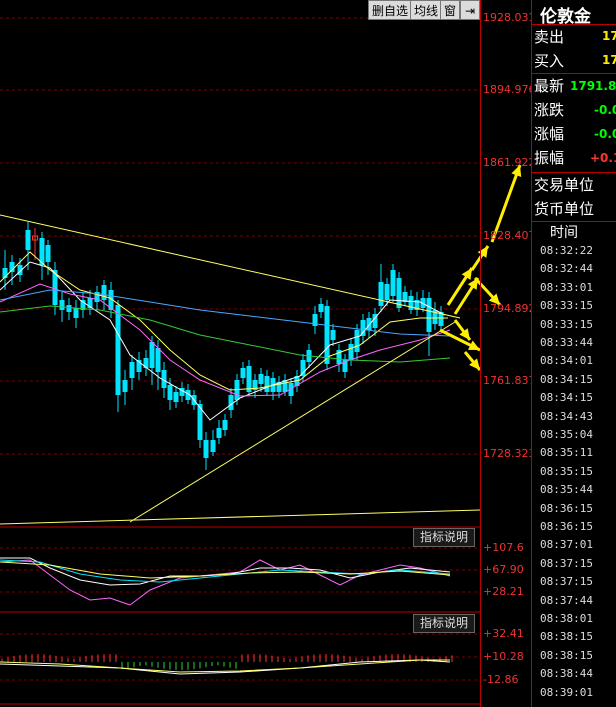 The image size is (616, 707). Describe the element at coordinates (509, 17) in the screenshot. I see `price-axis-label: 1928.031` at that location.